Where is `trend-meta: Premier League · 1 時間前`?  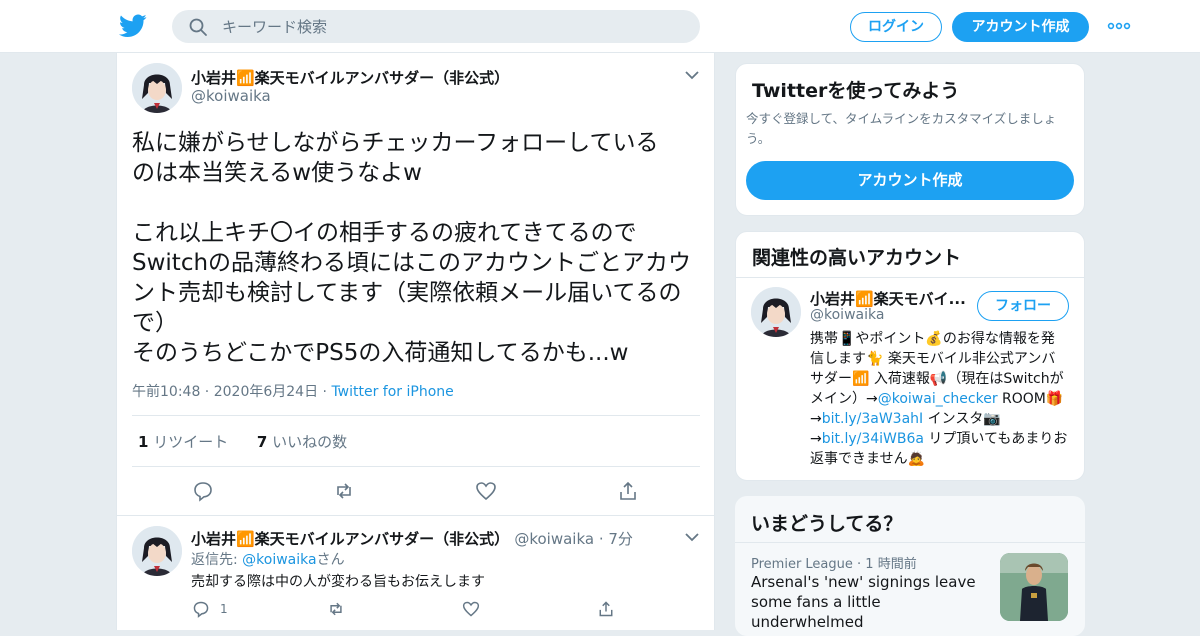
trend-meta: Premier League · 1 時間前 is located at coordinates (834, 564).